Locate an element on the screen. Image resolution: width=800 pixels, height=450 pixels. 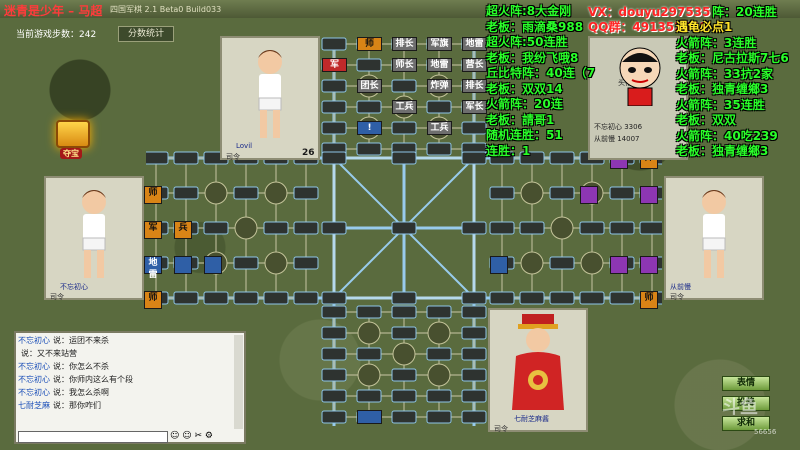
game-piece-top: ! is located at coordinates (369, 128).